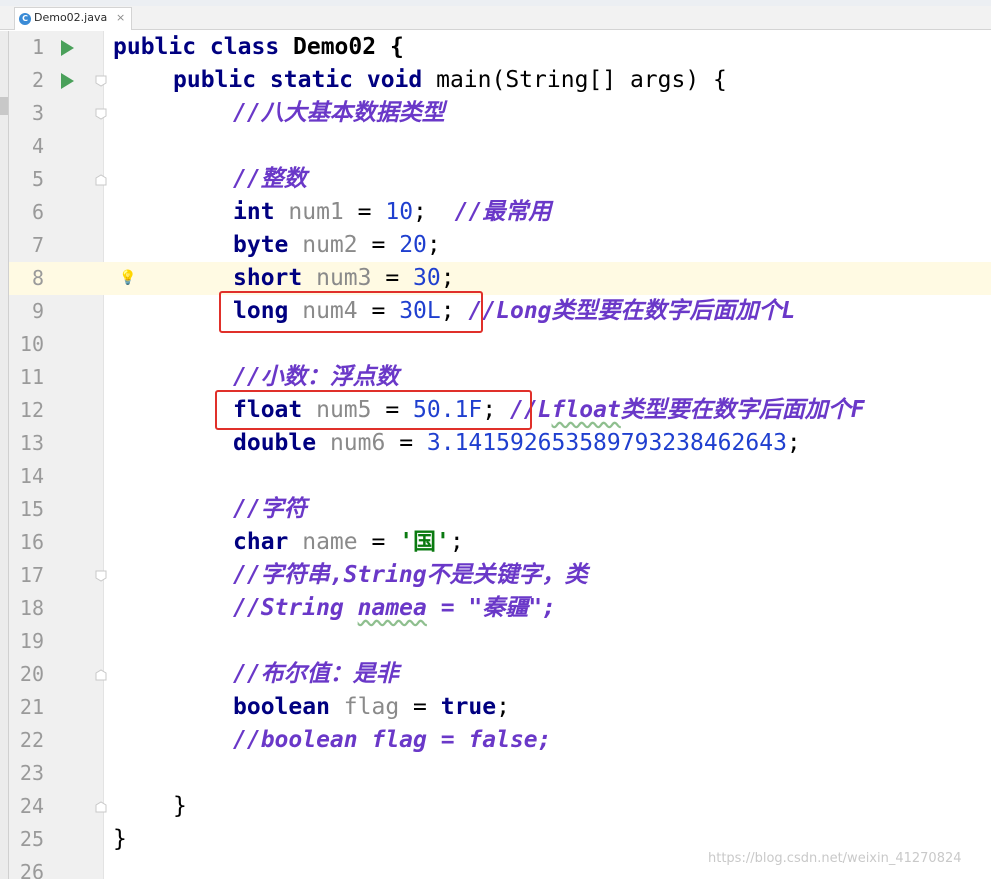 This screenshot has width=991, height=879. I want to click on java-class-icon: C, so click(25, 19).